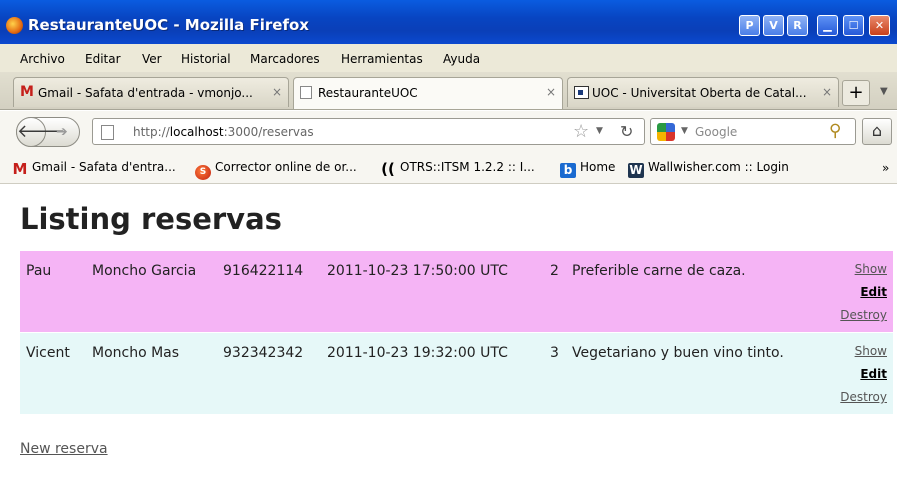 The width and height of the screenshot is (897, 495). I want to click on search-engine-dropdown-icon: ▼, so click(684, 131).